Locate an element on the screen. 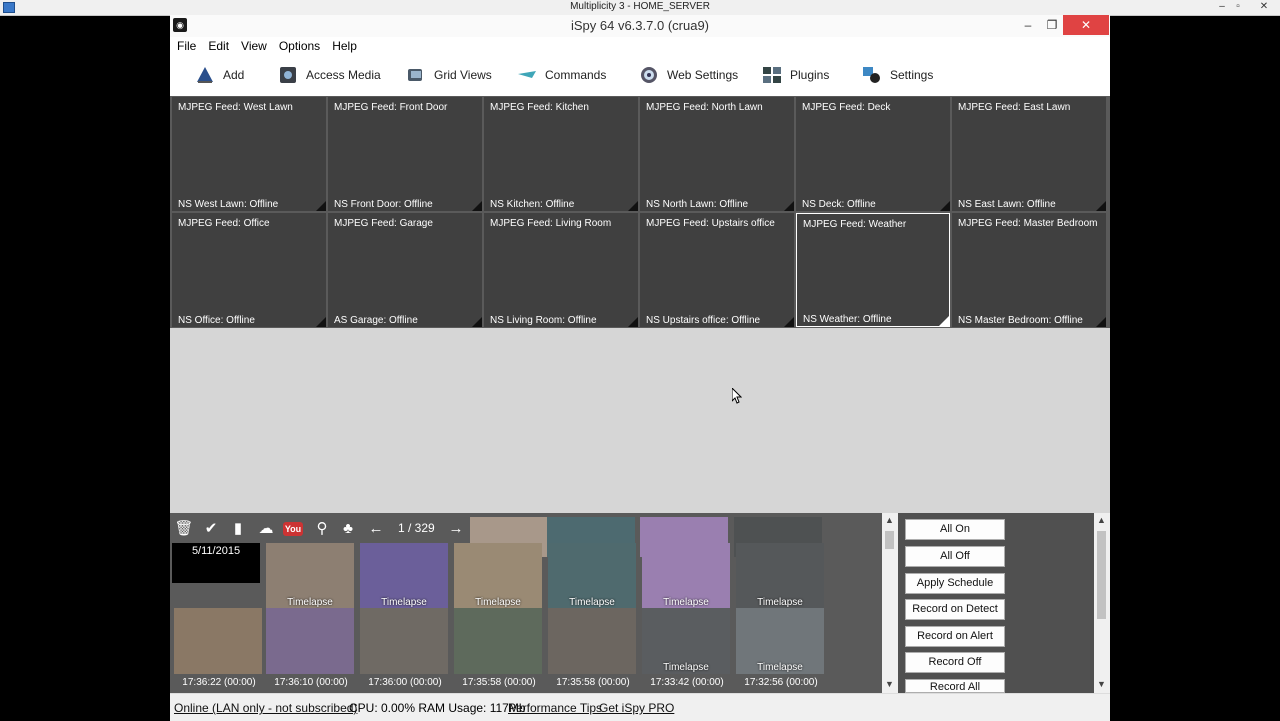  camera-status: NS West Lawn: Offline is located at coordinates (228, 204).